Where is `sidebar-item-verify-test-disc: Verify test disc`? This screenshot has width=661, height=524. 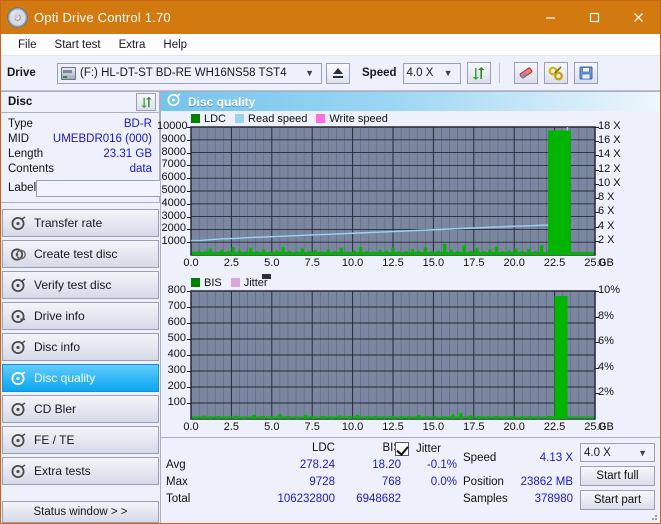
sidebar-item-verify-test-disc: Verify test disc is located at coordinates (80, 285).